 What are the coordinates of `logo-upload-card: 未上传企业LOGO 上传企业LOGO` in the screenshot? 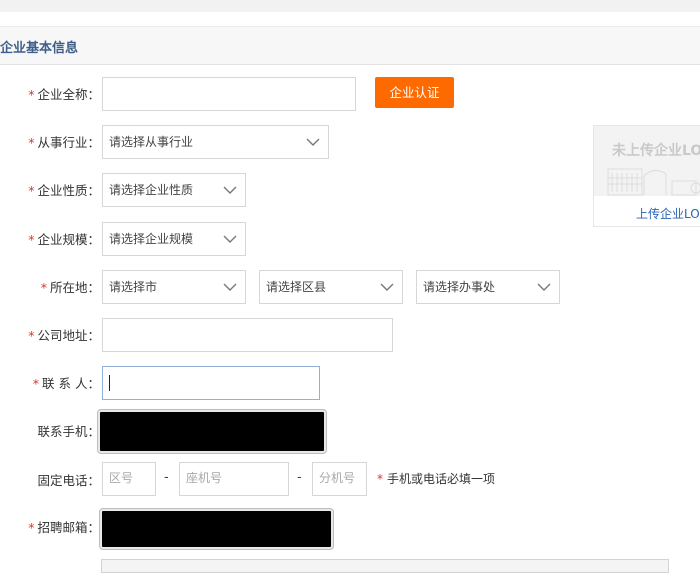 It's located at (646, 176).